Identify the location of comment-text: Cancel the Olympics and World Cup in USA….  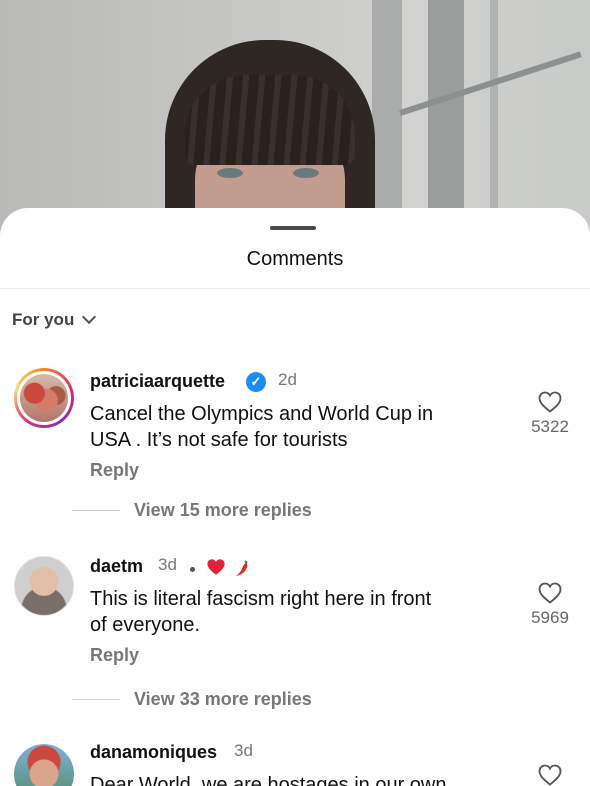
(262, 427).